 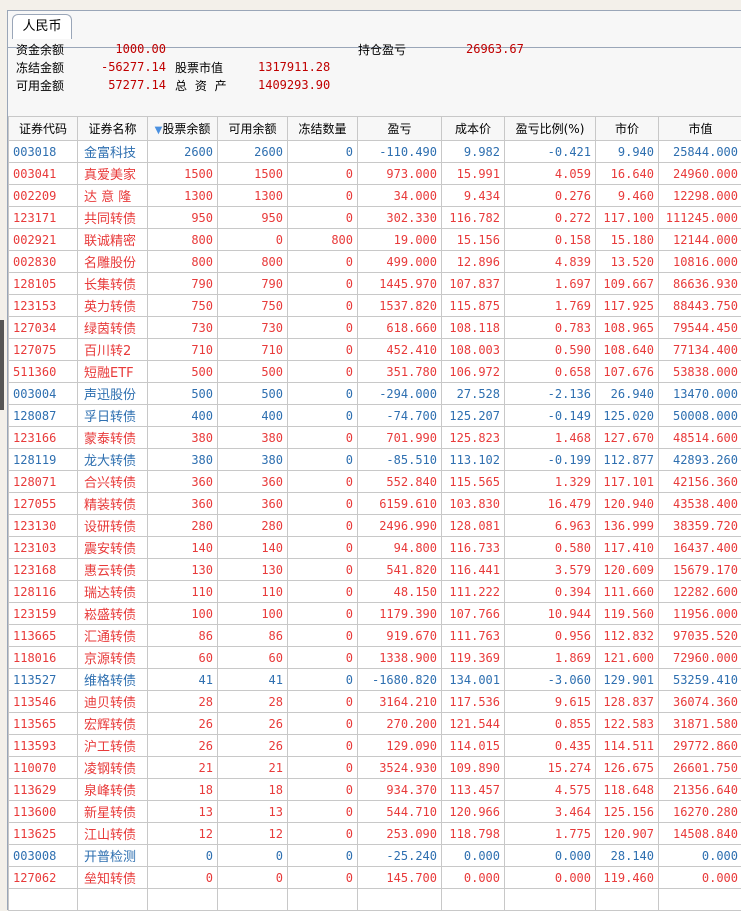 I want to click on column-header-market-value: 市值, so click(x=700, y=129).